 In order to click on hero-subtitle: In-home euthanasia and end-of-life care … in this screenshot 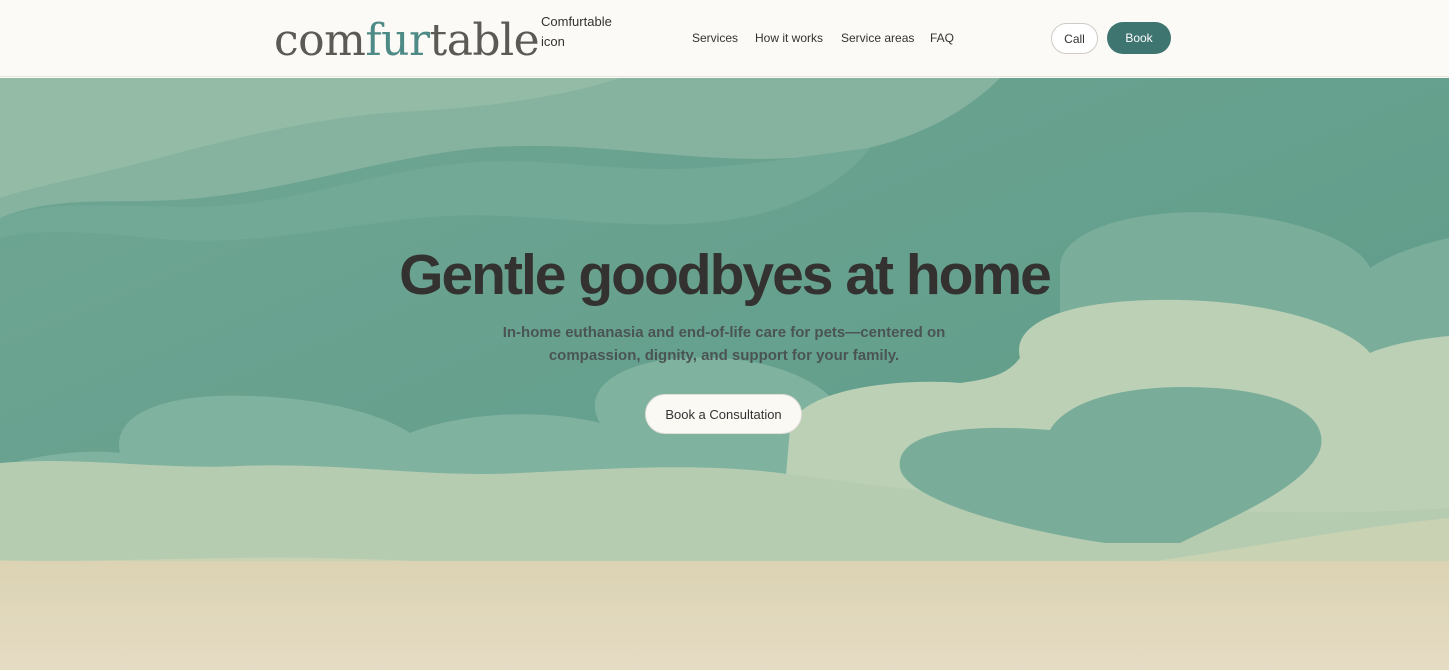, I will do `click(724, 344)`.